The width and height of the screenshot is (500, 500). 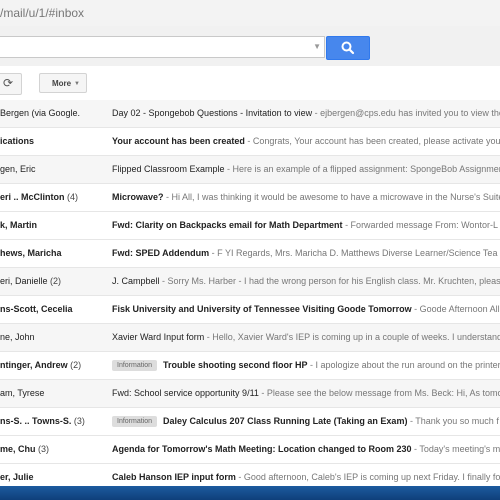 I want to click on email-subject: Trouble shooting second floor HP, so click(x=235, y=365).